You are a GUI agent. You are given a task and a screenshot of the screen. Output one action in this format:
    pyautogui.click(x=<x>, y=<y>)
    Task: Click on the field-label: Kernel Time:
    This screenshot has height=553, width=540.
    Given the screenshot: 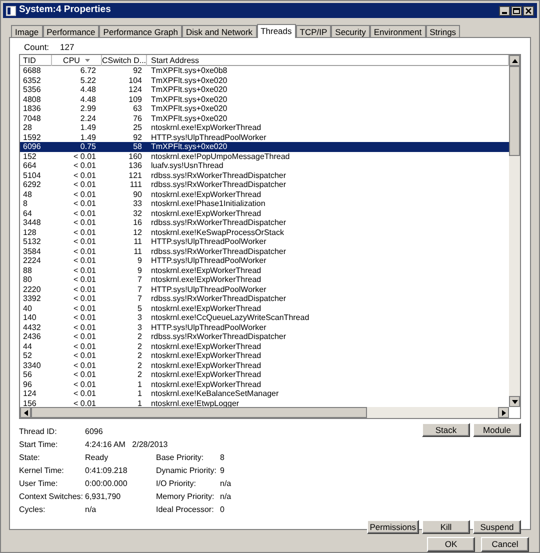 What is the action you would take?
    pyautogui.click(x=42, y=471)
    